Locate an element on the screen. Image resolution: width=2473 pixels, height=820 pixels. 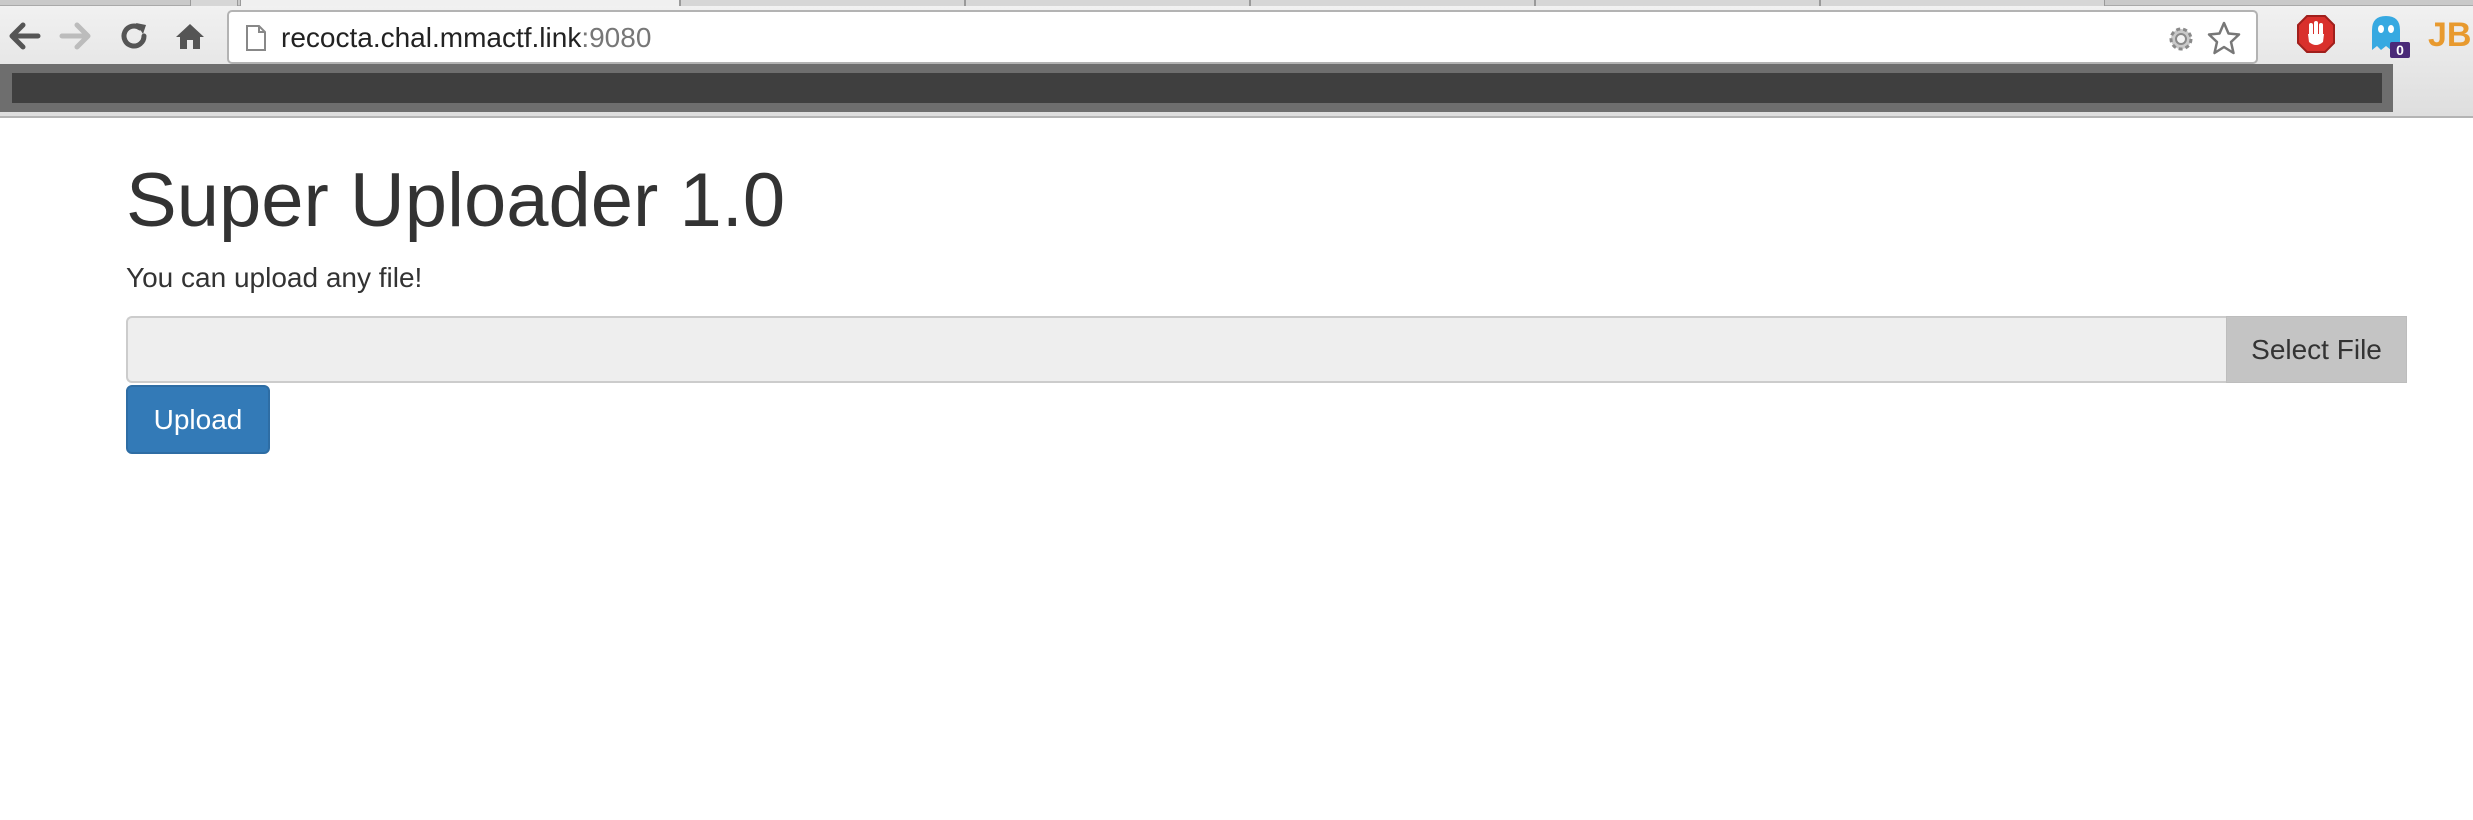
page-subtitle: You can upload any file! is located at coordinates (274, 277).